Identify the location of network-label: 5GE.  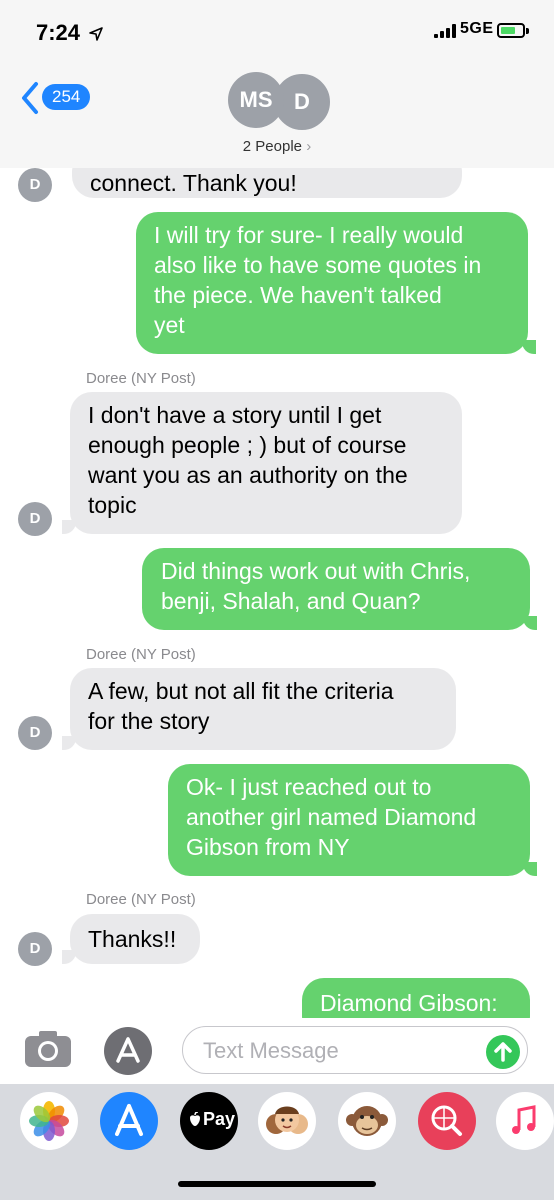
(477, 28).